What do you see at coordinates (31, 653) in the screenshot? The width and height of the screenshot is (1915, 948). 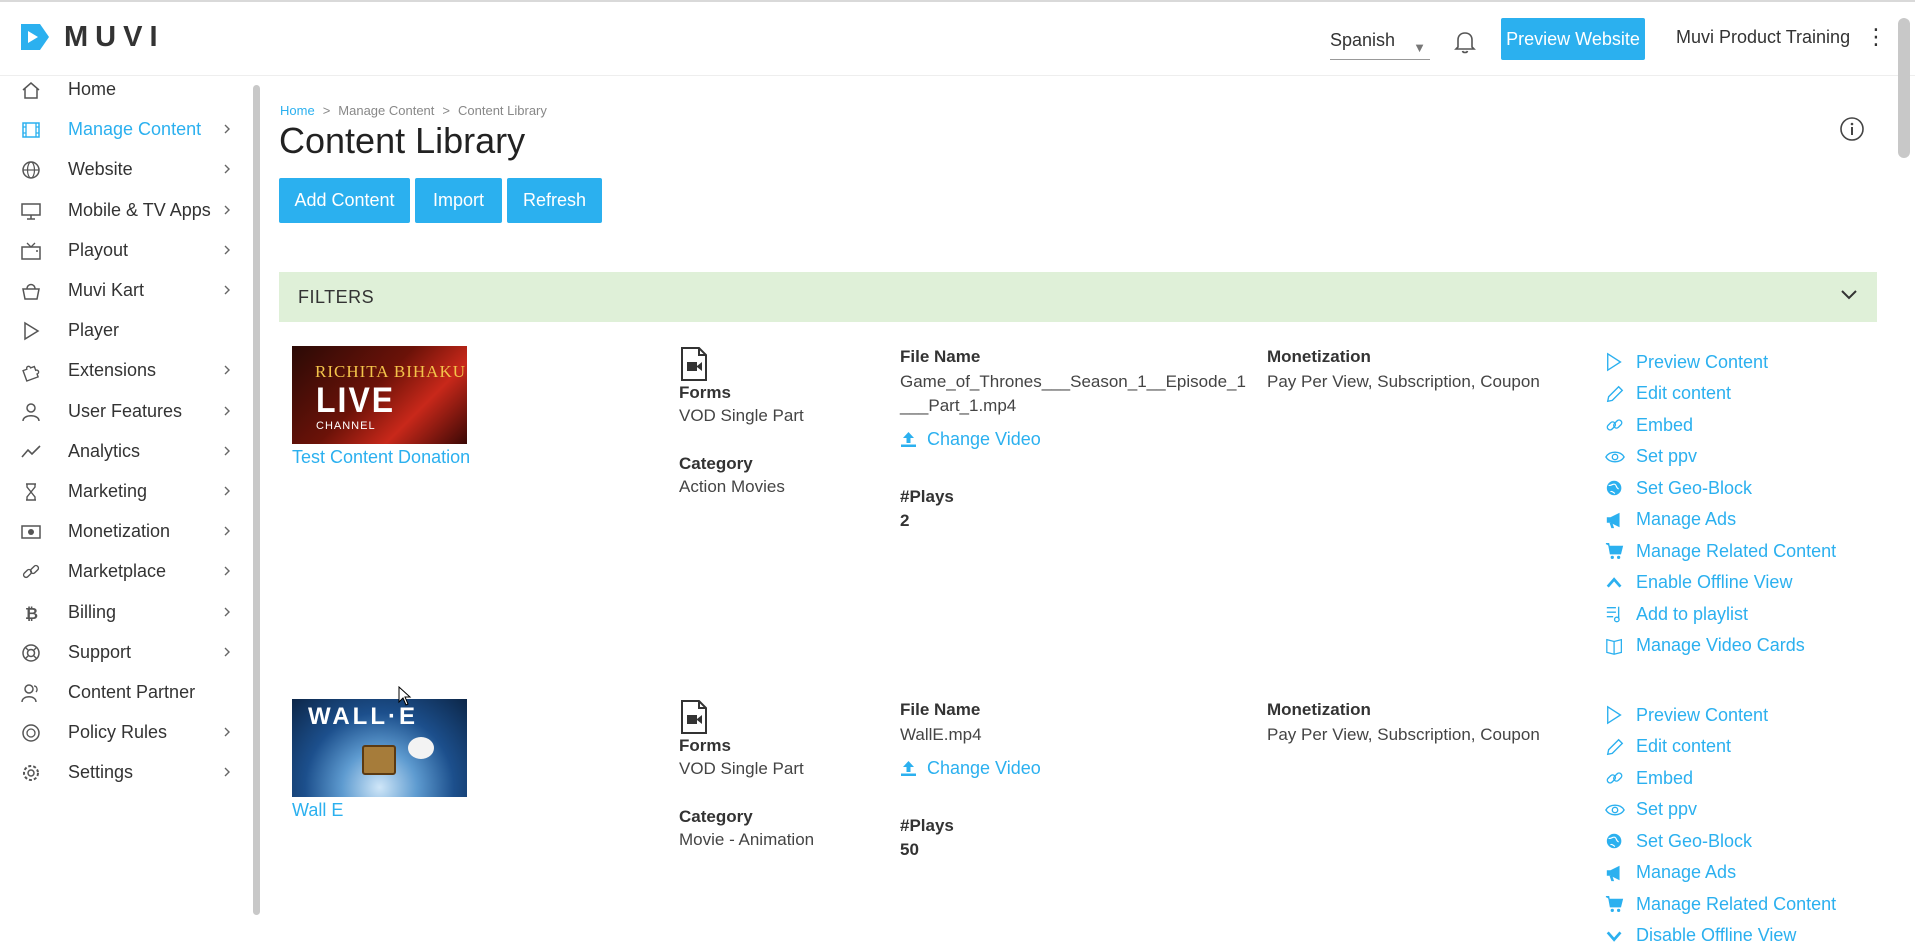 I see `lifebuoy-icon` at bounding box center [31, 653].